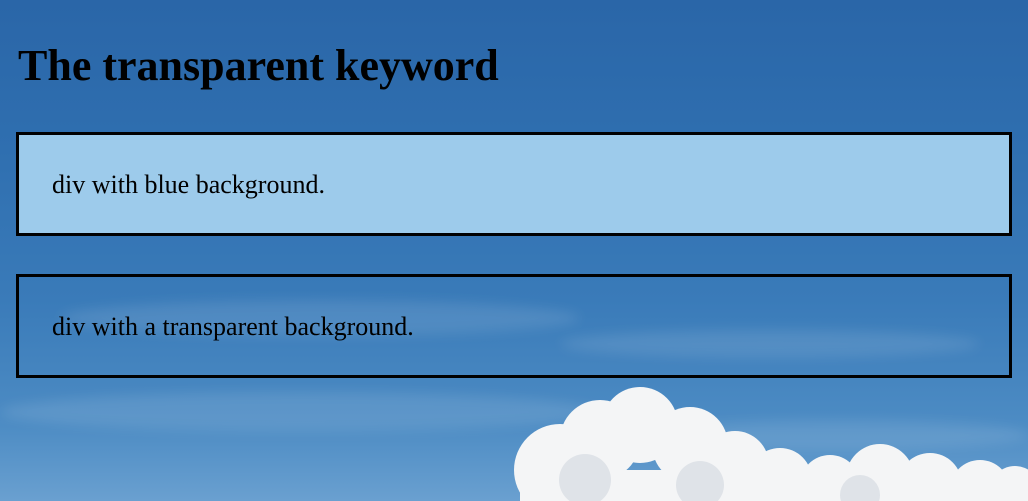 Image resolution: width=1028 pixels, height=501 pixels. I want to click on transparent-div-text: div with a transparent background., so click(233, 326).